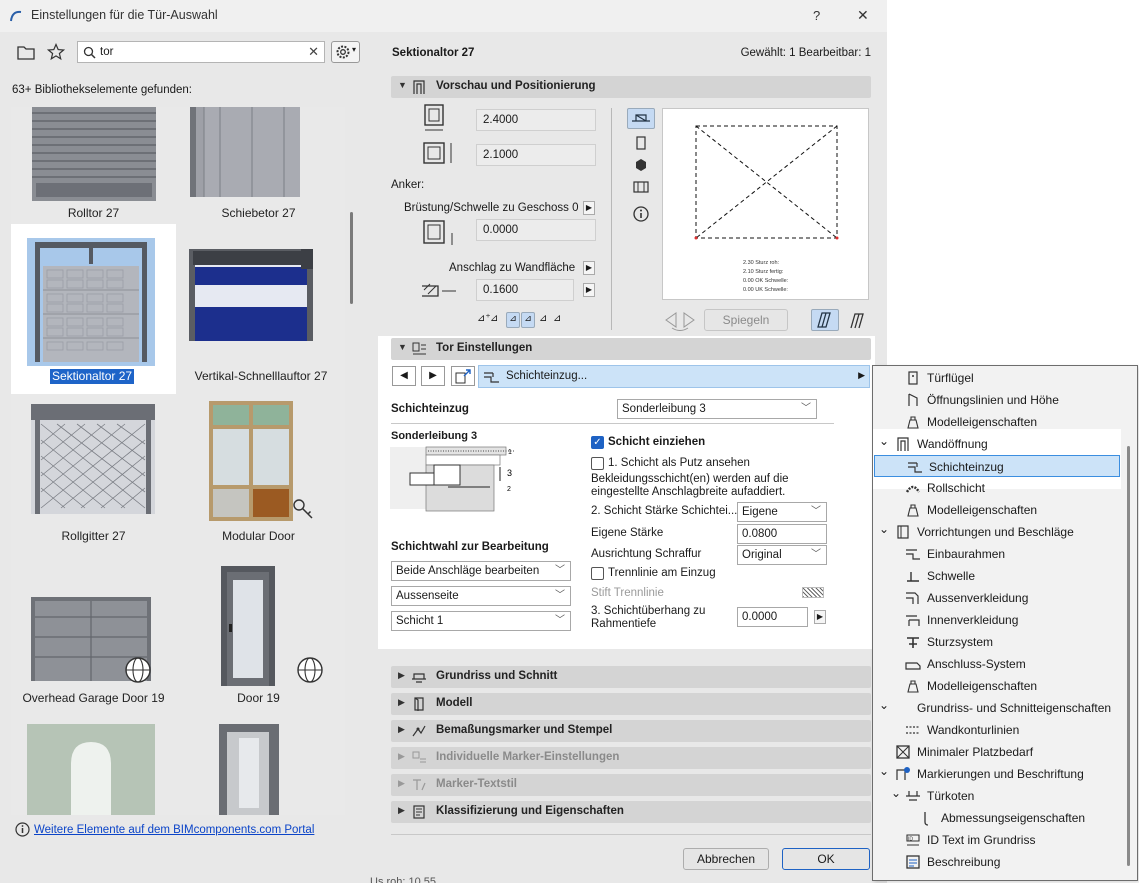  What do you see at coordinates (631, 349) in the screenshot?
I see `tor-panel-header: ▼ Tor Einstellungen` at bounding box center [631, 349].